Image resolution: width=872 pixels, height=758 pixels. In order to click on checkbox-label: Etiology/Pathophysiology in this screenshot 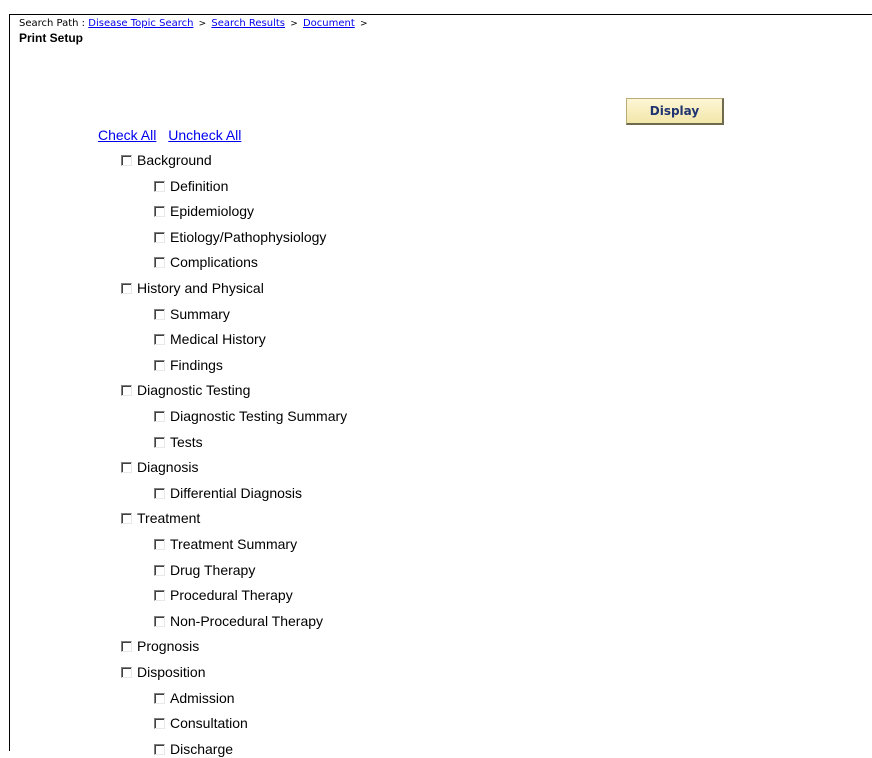, I will do `click(248, 237)`.